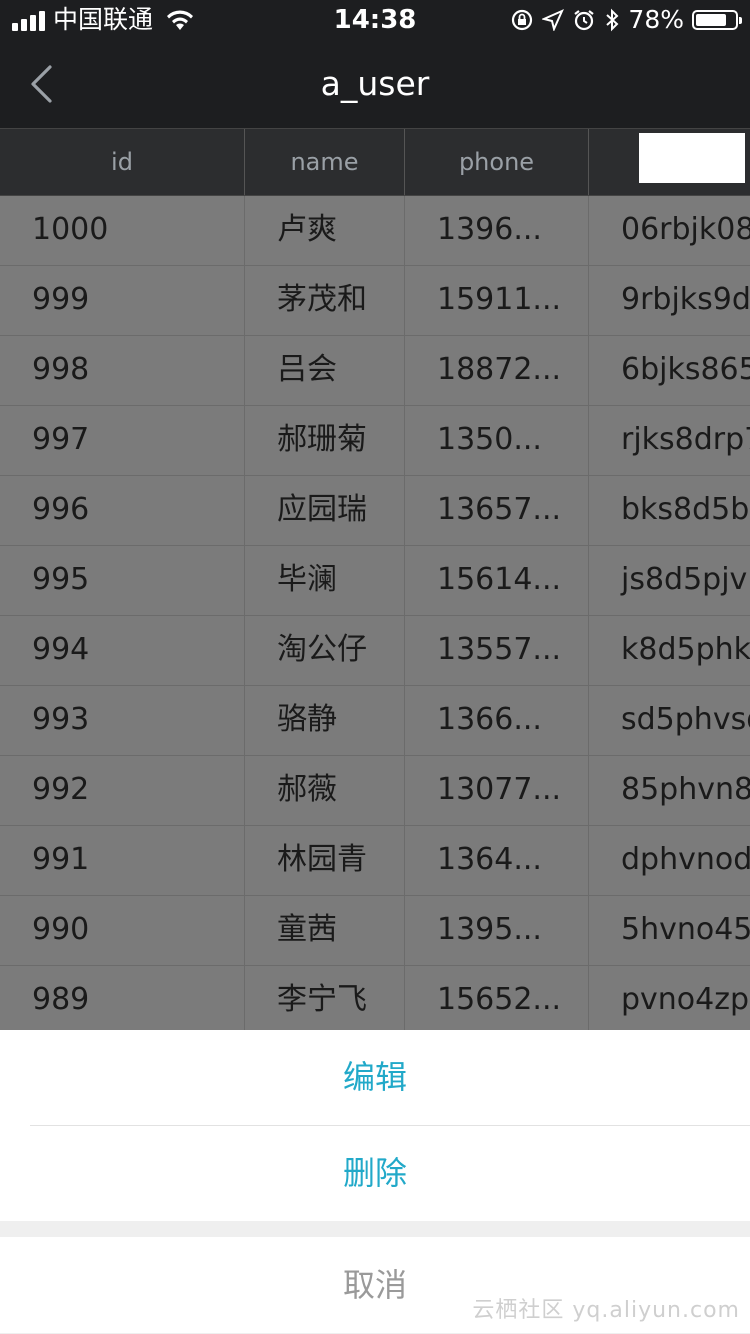  What do you see at coordinates (685, 649) in the screenshot?
I see `cell-password: k8d5phk` at bounding box center [685, 649].